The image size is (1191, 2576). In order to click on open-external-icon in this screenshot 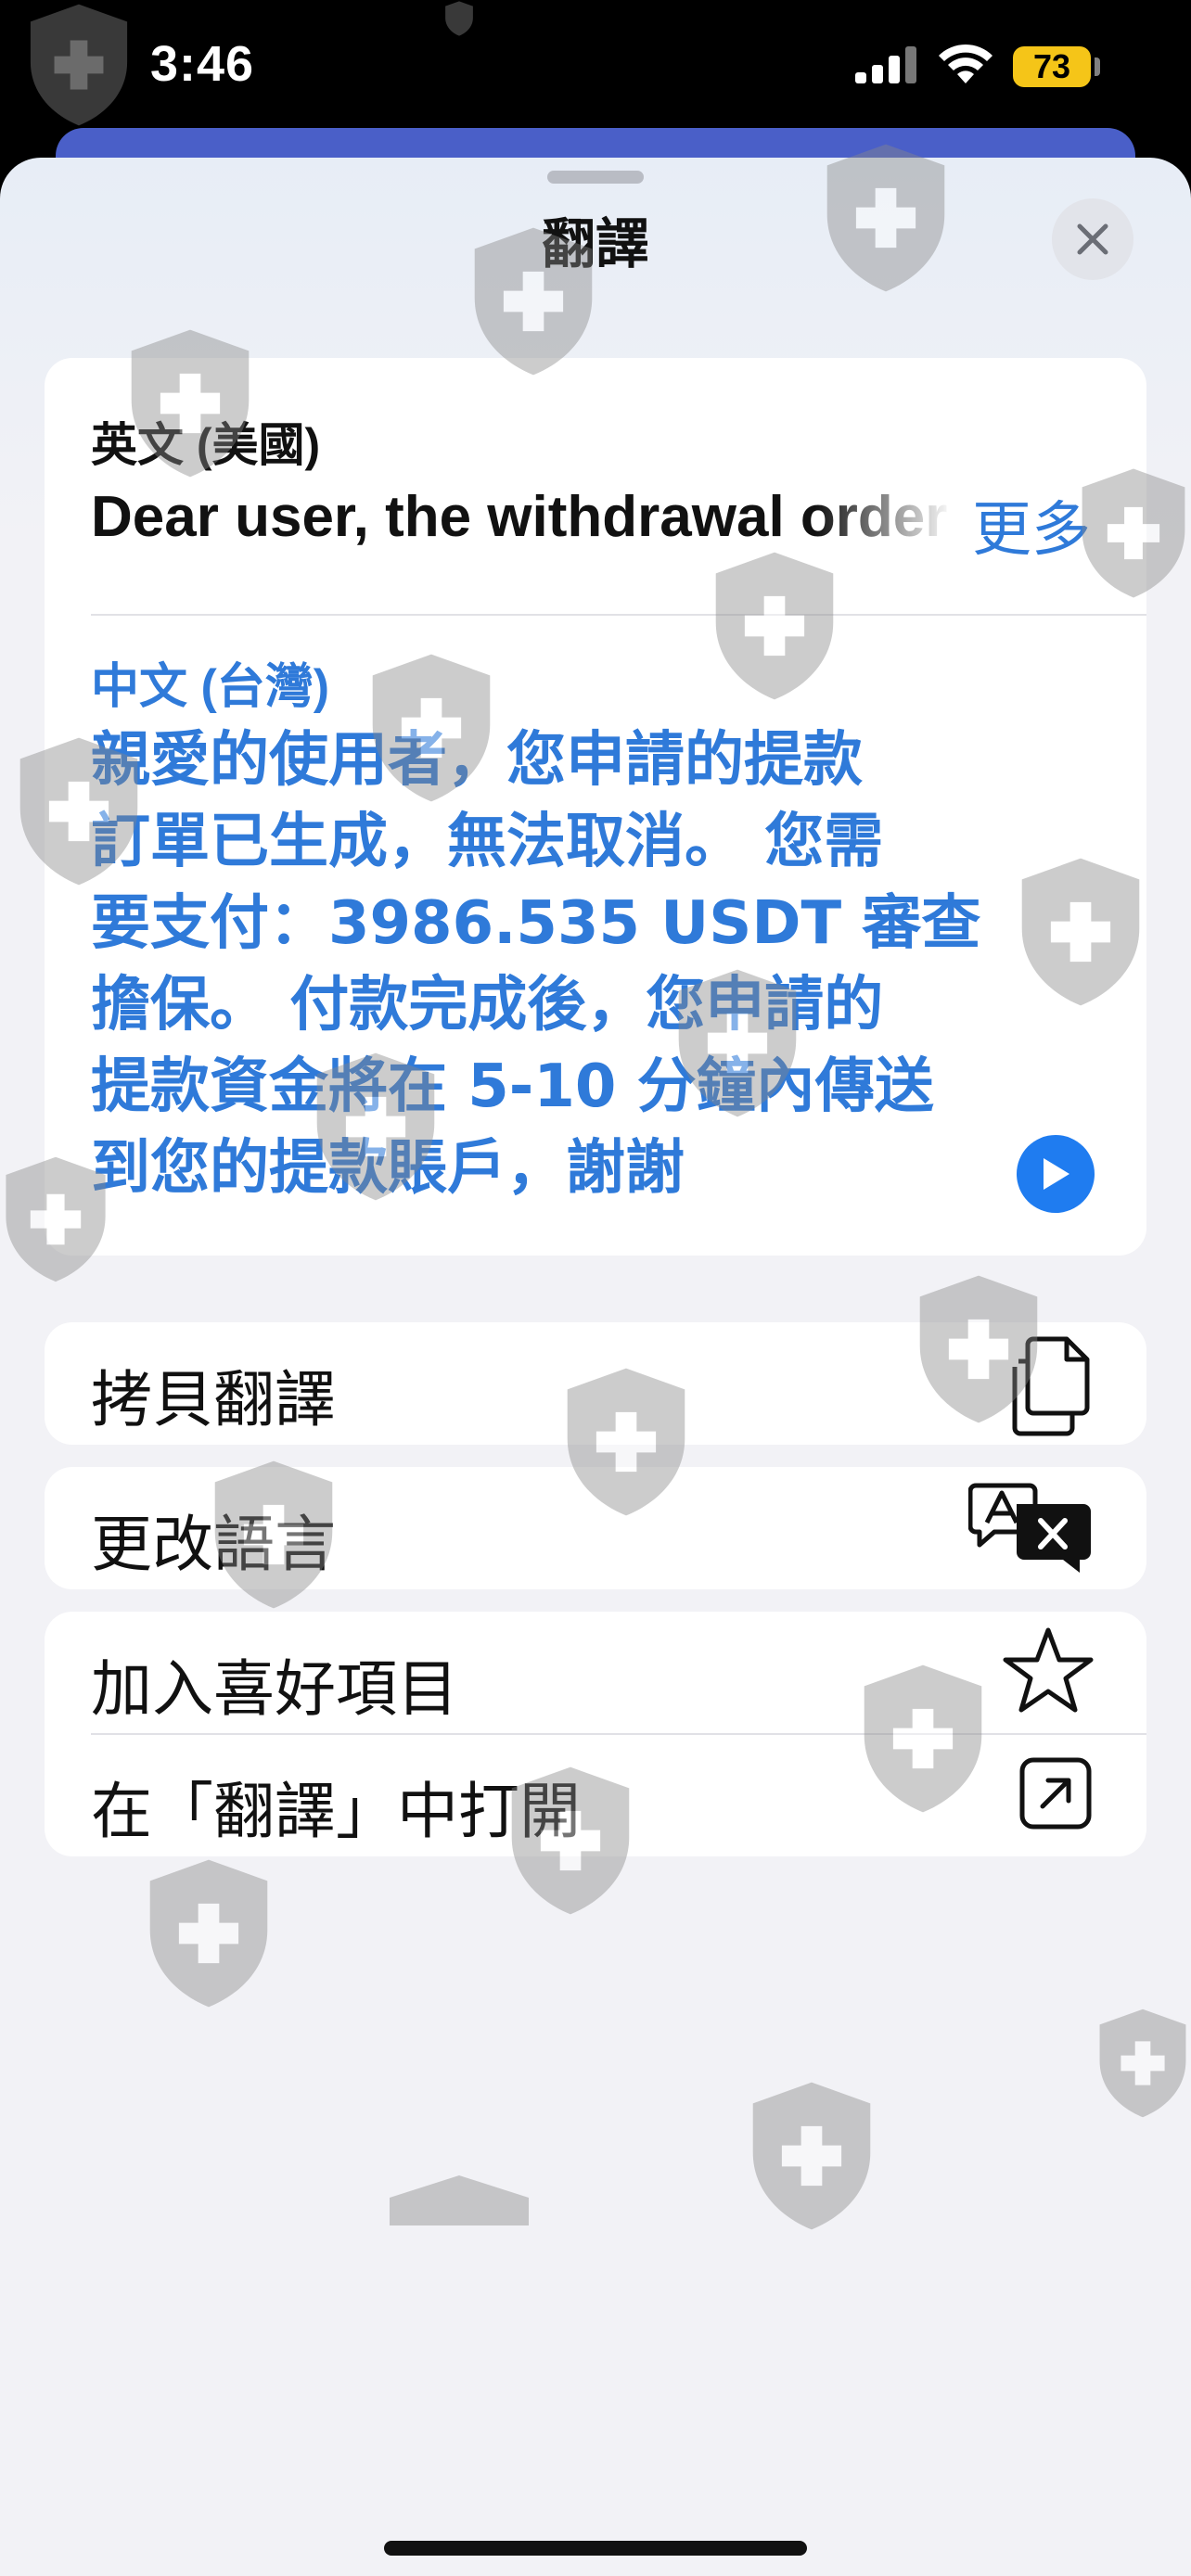, I will do `click(1055, 1793)`.